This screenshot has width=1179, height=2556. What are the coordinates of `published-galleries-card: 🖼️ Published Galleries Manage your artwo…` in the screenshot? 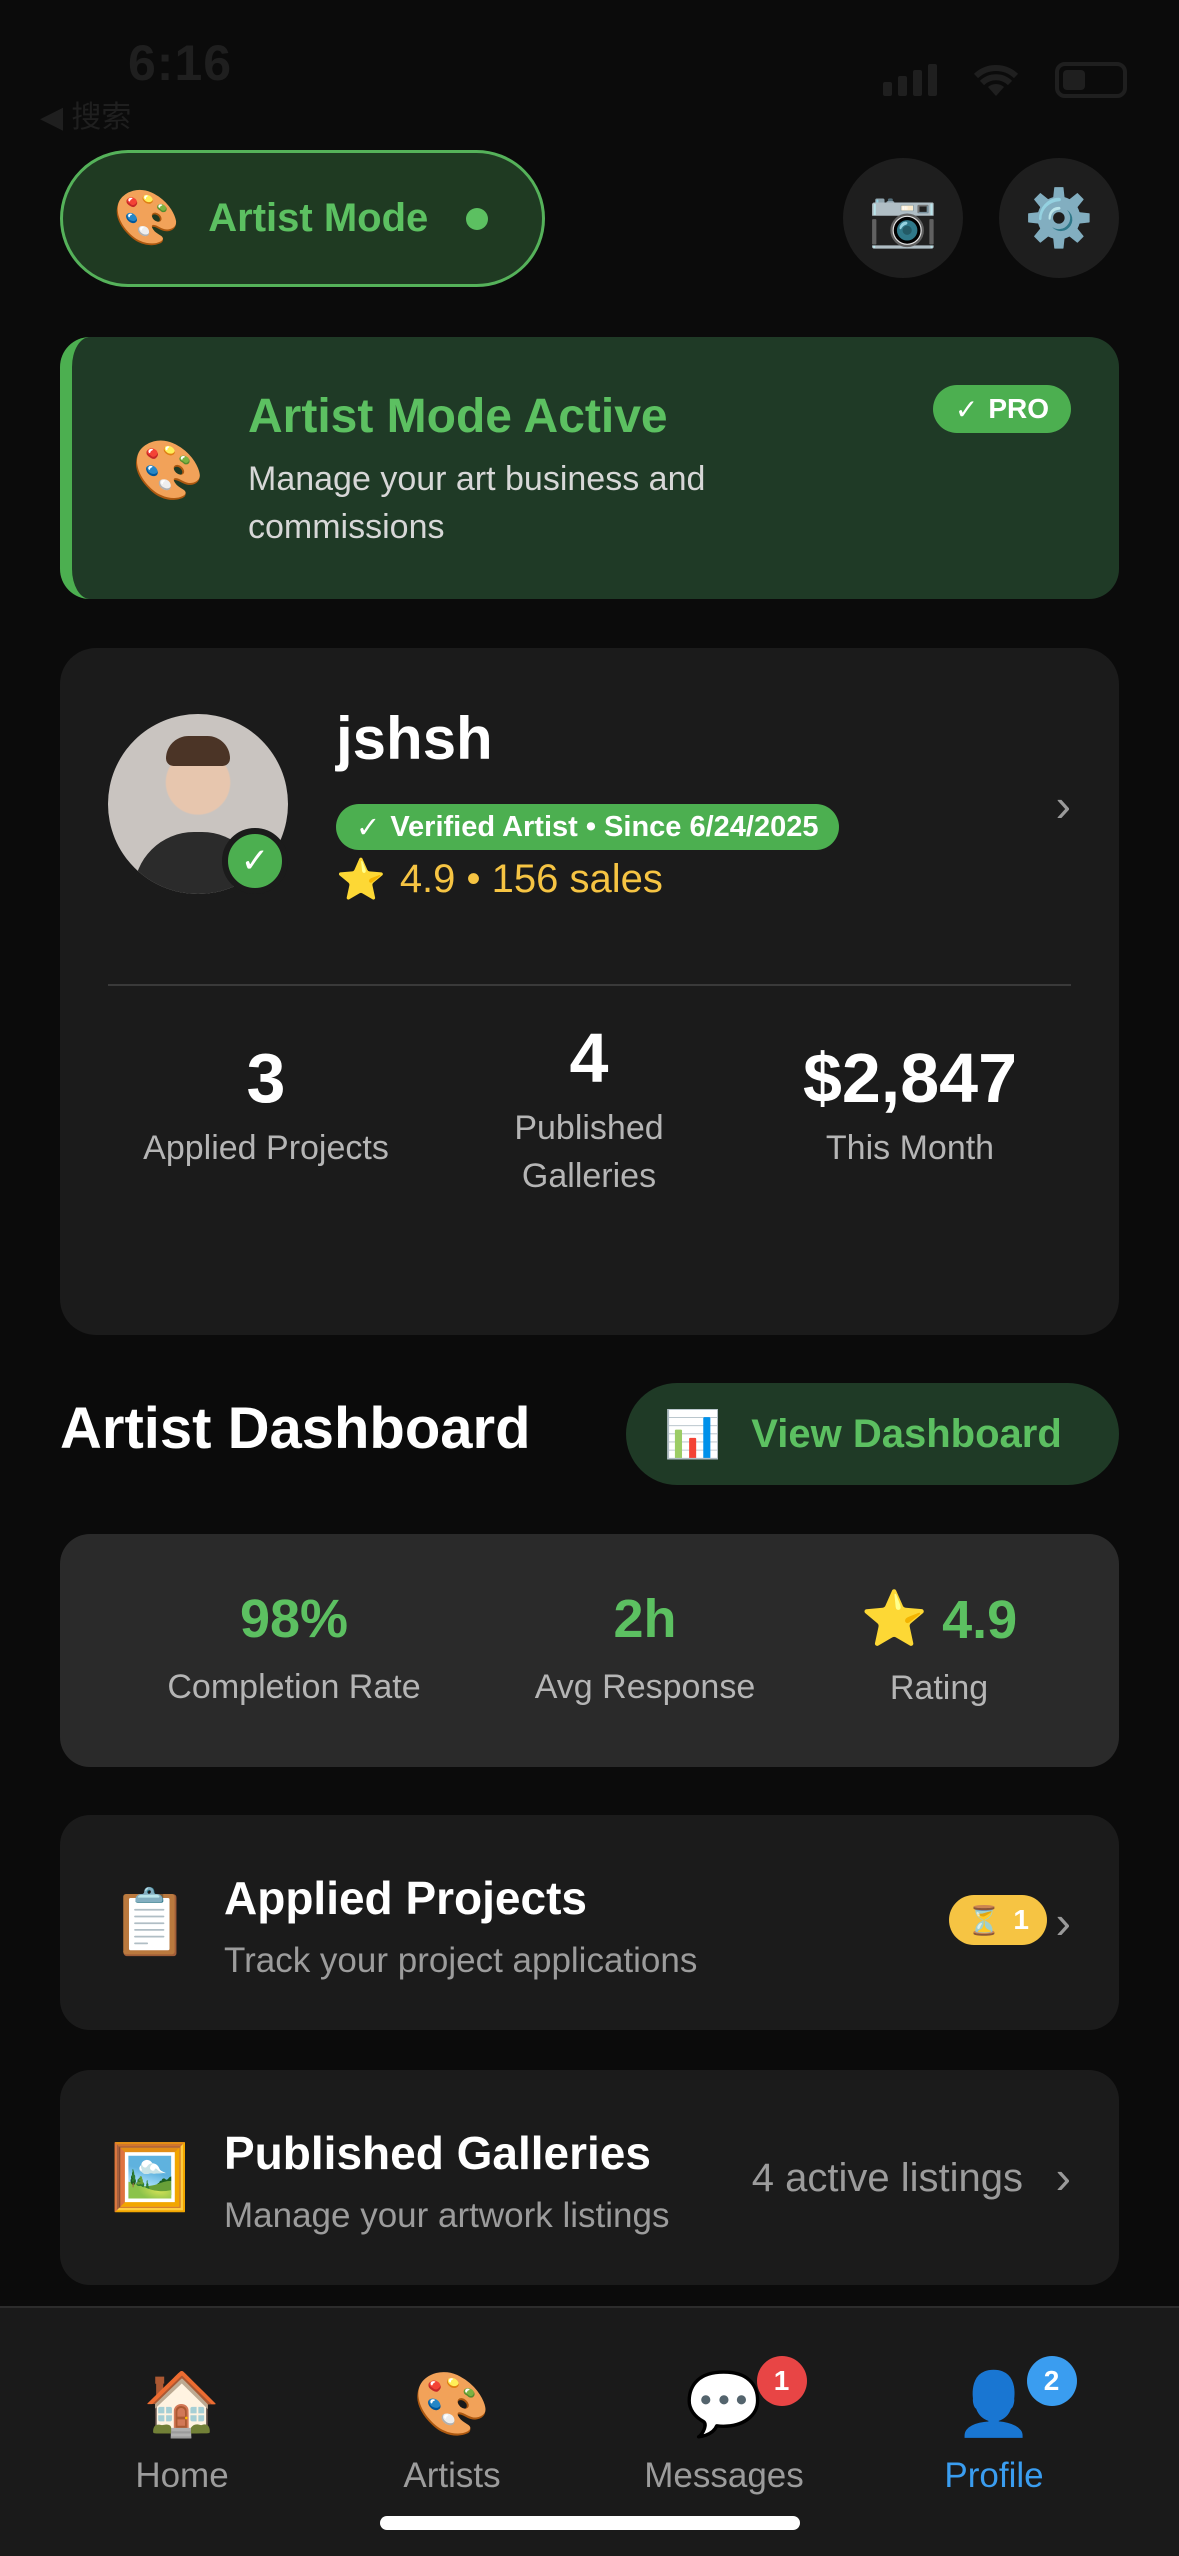 It's located at (589, 2177).